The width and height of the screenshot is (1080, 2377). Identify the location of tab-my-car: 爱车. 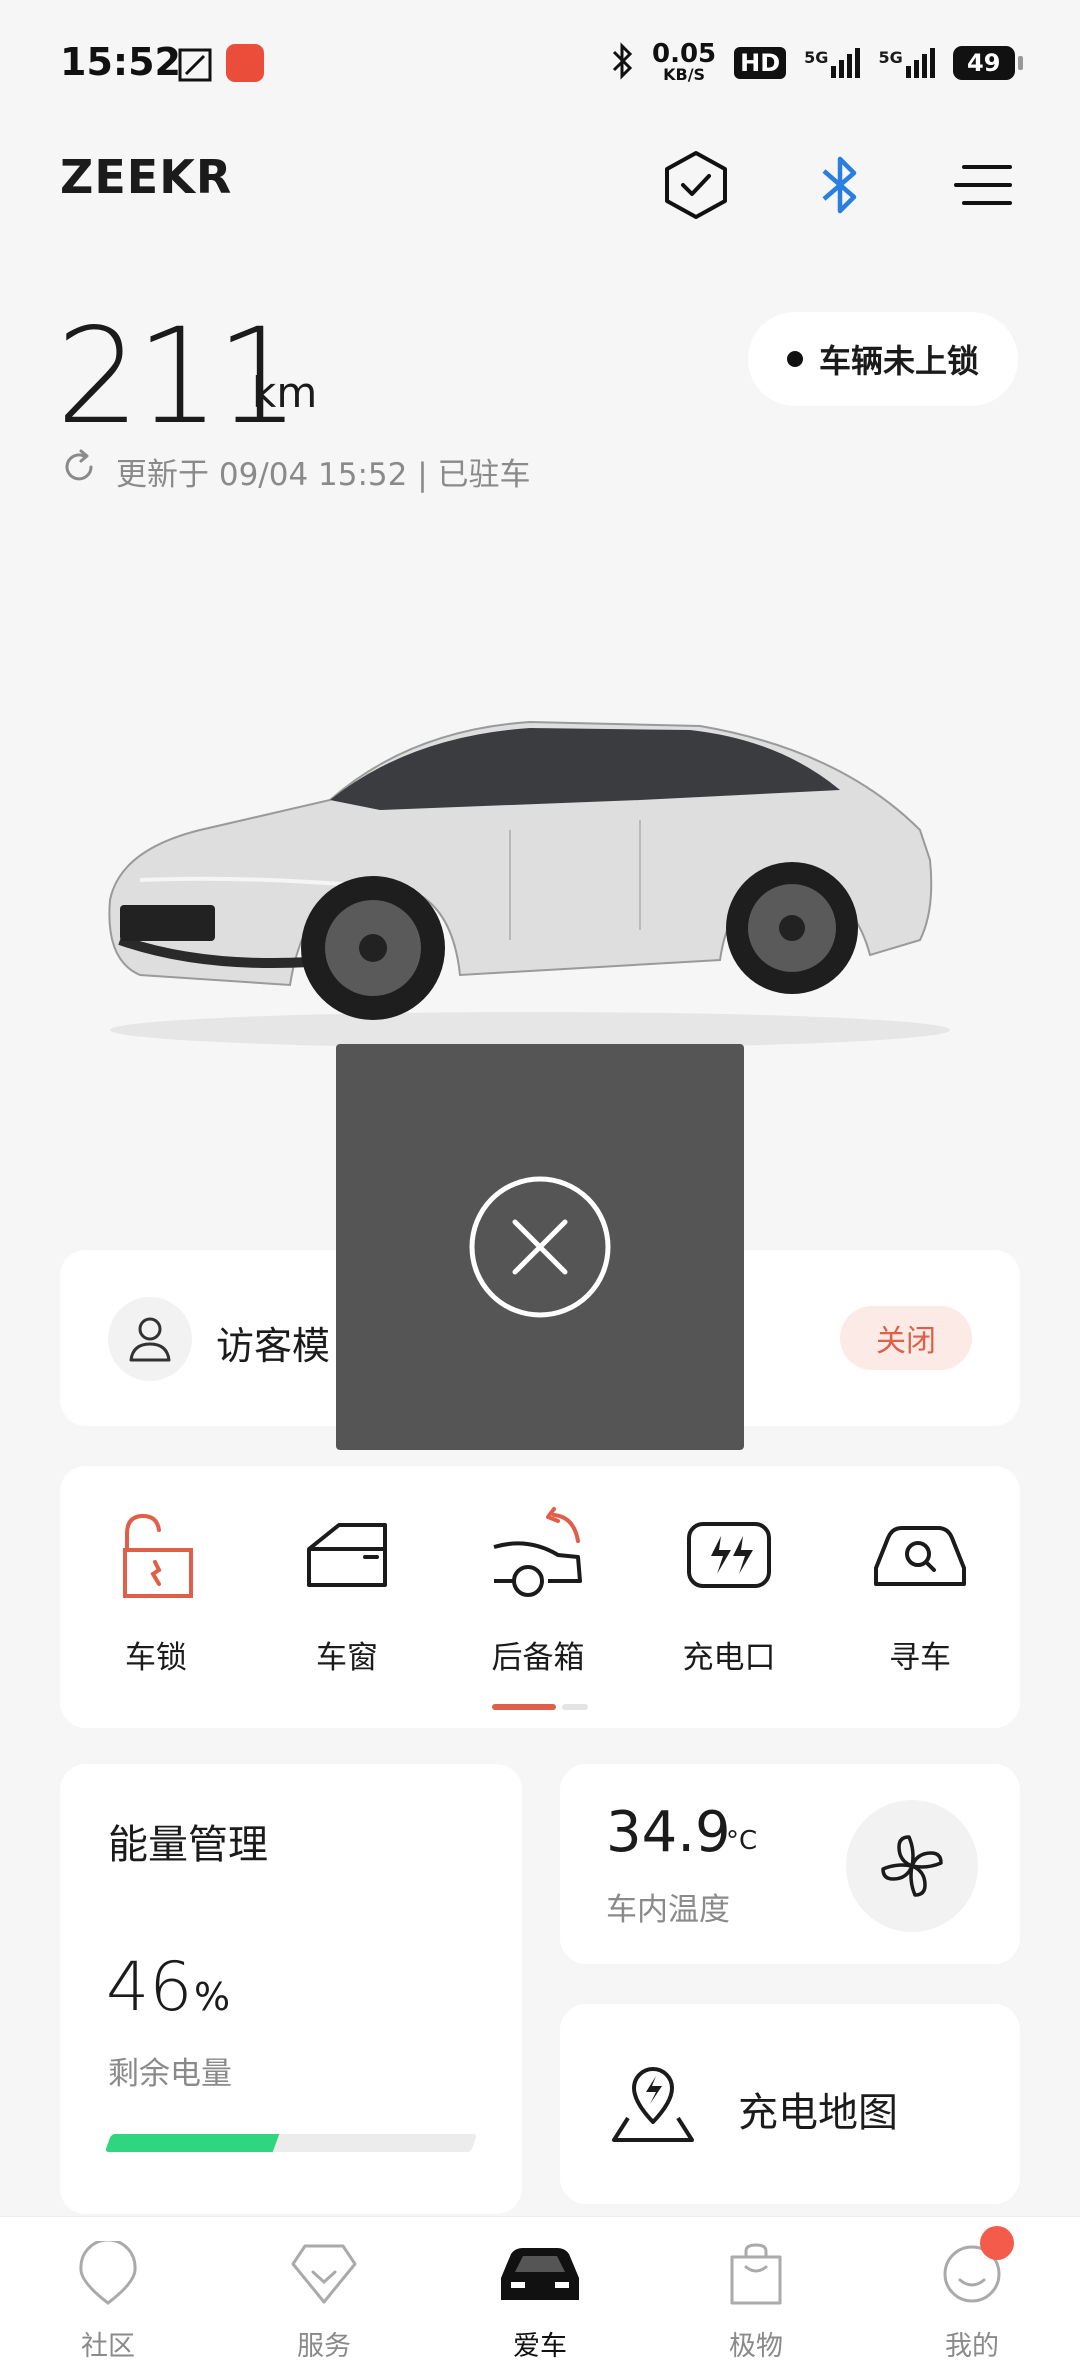
(540, 2299).